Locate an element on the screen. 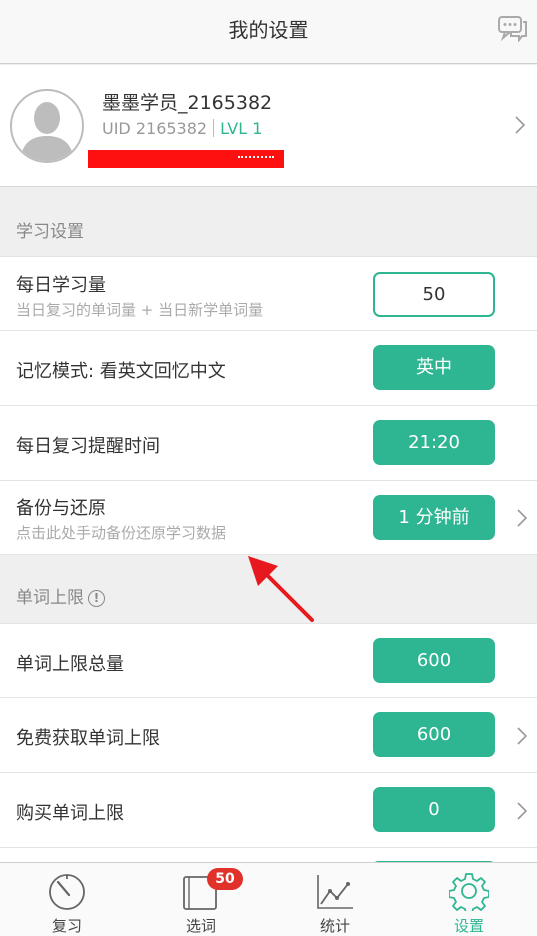 This screenshot has width=537, height=936. bottom-tab-bar: 复习 50 选词 统计 设置 is located at coordinates (268, 899).